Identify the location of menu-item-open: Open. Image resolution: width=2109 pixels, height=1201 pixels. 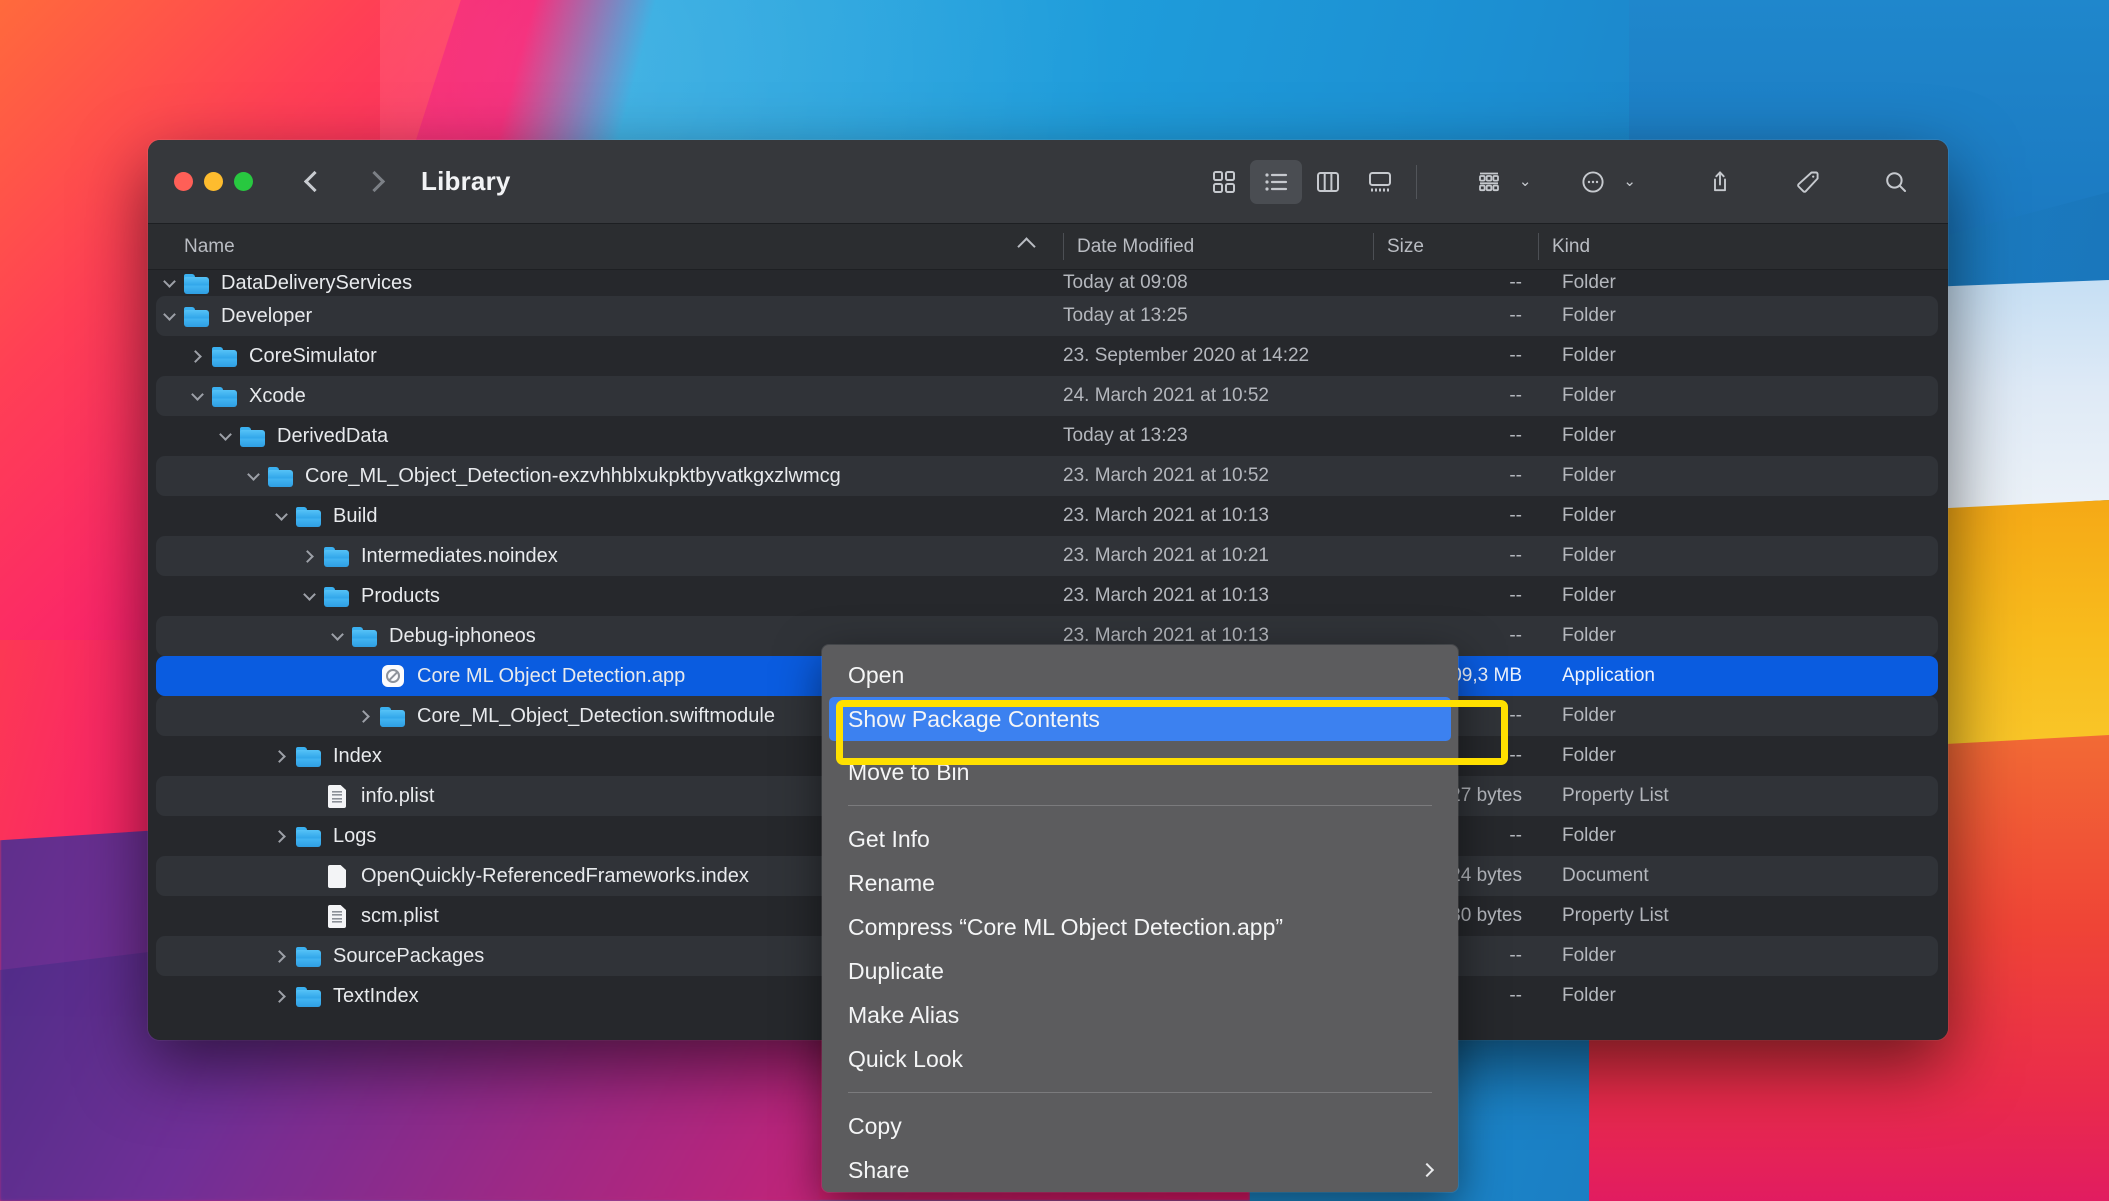
(1140, 675).